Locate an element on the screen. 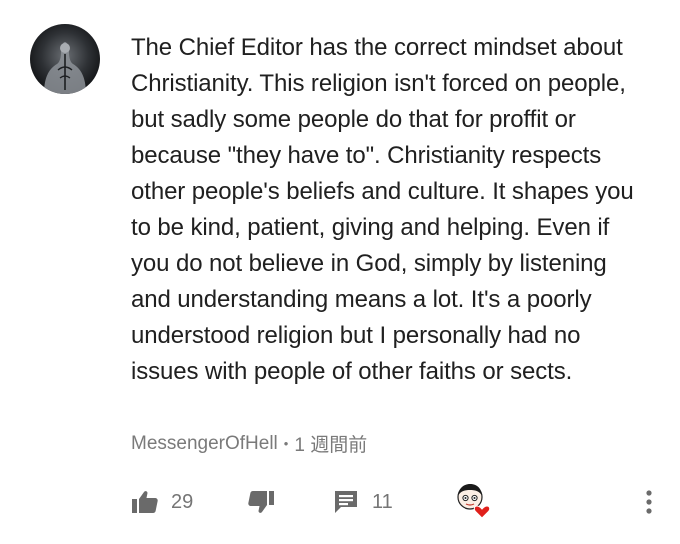 The image size is (680, 544). comment-actions: 29 11 is located at coordinates (396, 502).